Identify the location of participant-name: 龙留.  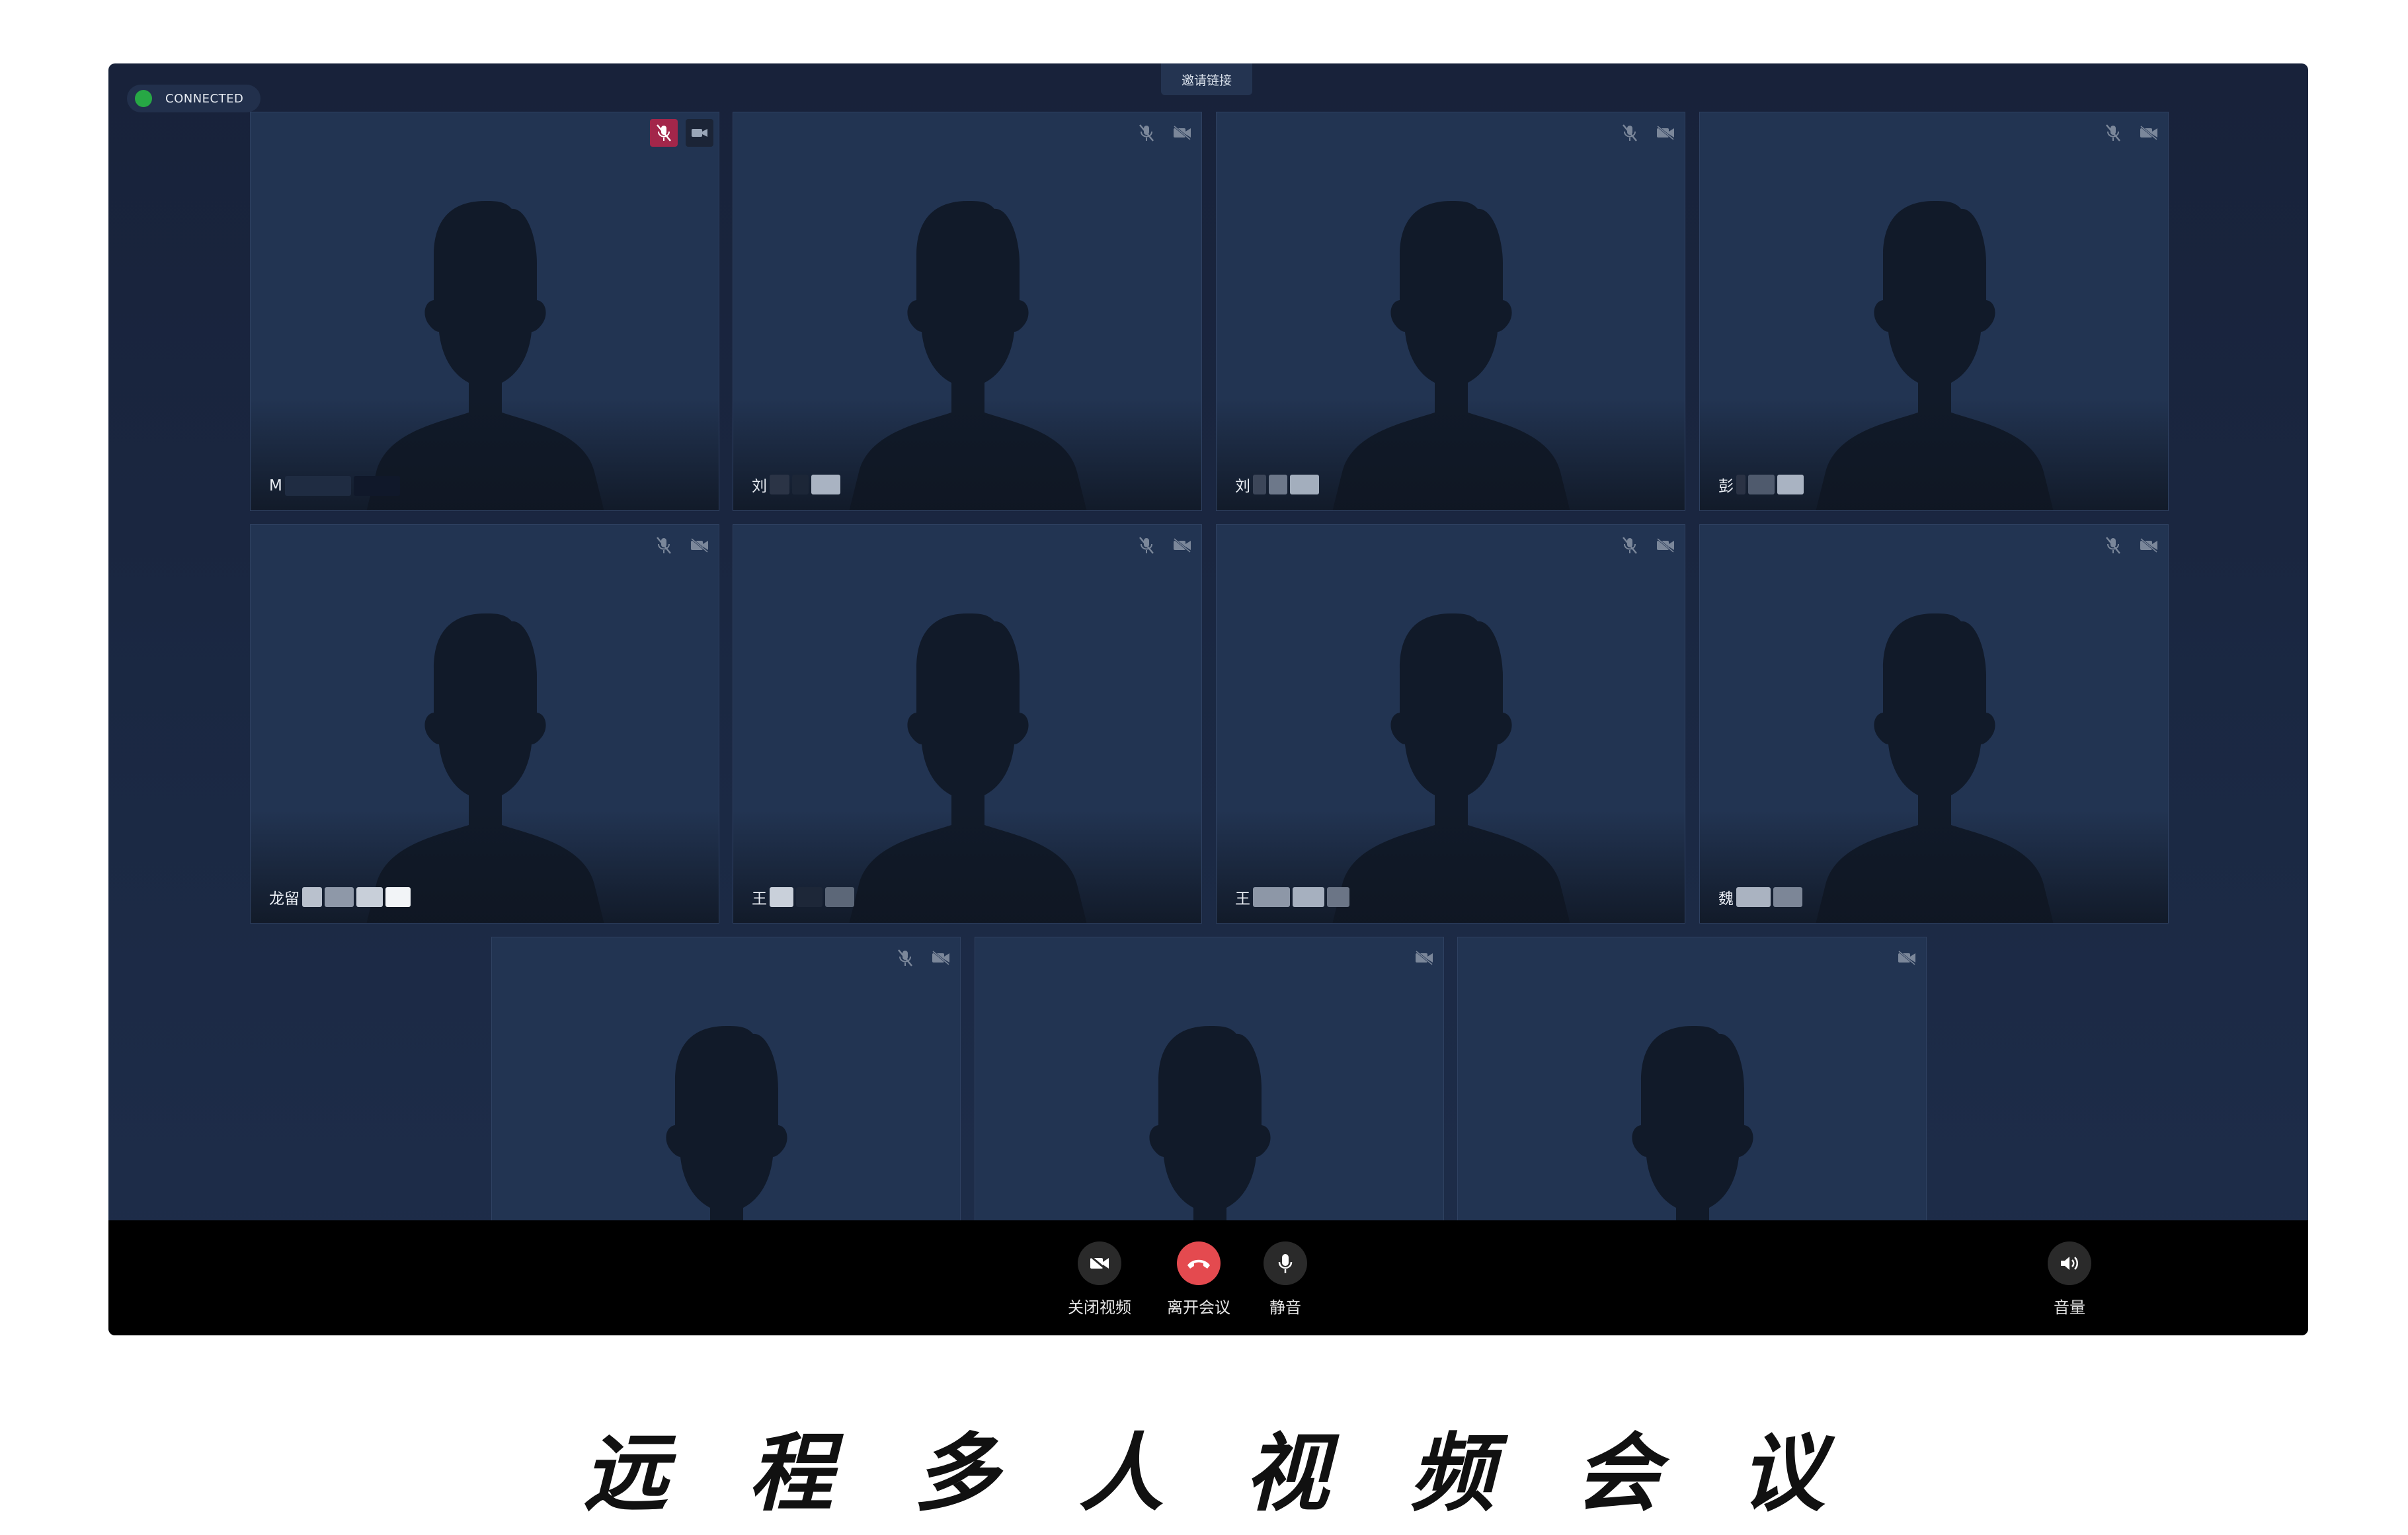
(340, 897).